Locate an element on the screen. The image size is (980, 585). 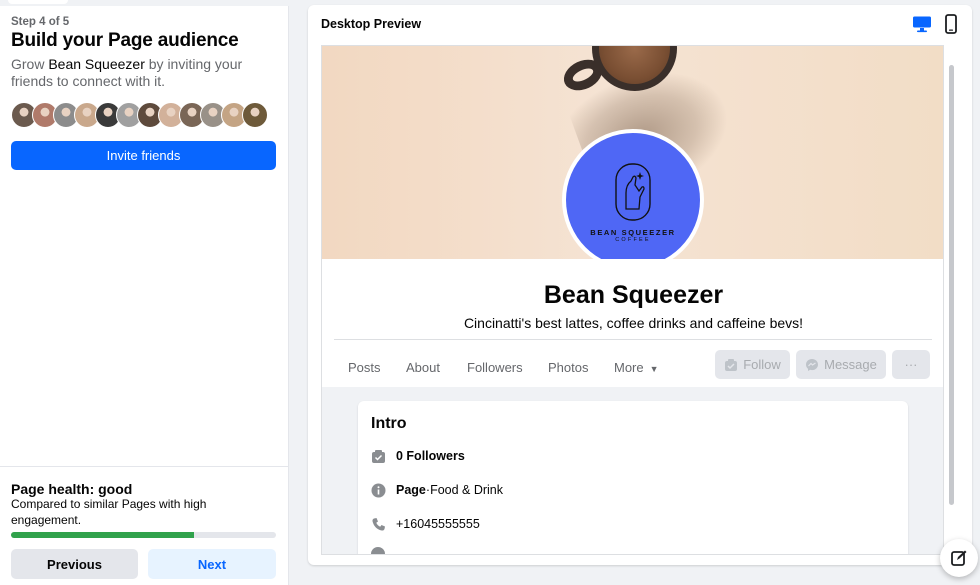
tab-photos: Photos is located at coordinates (568, 367).